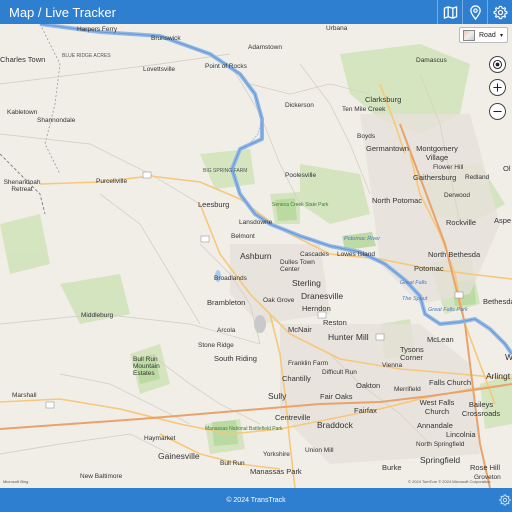 The height and width of the screenshot is (512, 512). What do you see at coordinates (461, 222) in the screenshot?
I see `place-label: Rockville` at bounding box center [461, 222].